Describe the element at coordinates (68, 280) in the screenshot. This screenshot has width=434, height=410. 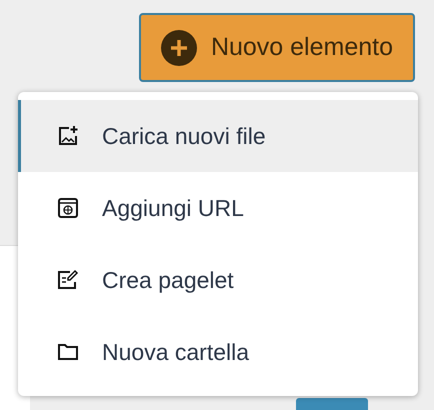
I see `edit-document-icon` at that location.